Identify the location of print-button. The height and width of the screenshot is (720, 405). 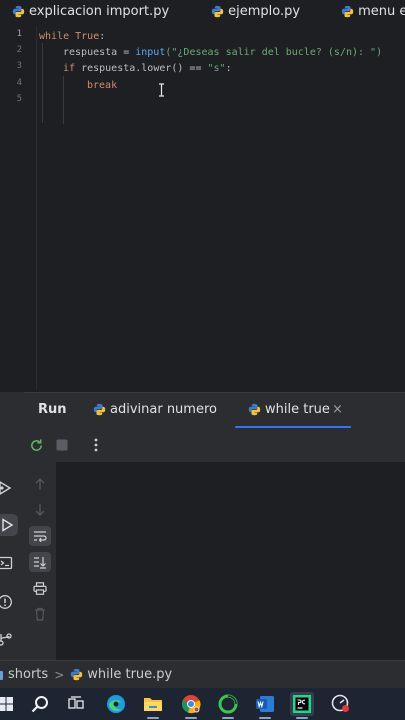
(40, 588).